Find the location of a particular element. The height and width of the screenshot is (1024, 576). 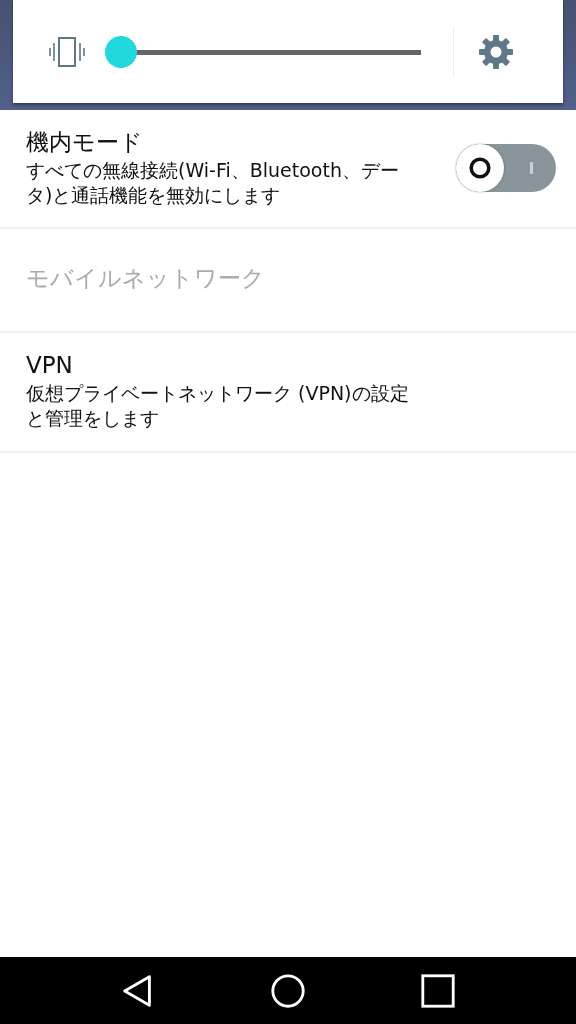

slider-thumb is located at coordinates (121, 51).